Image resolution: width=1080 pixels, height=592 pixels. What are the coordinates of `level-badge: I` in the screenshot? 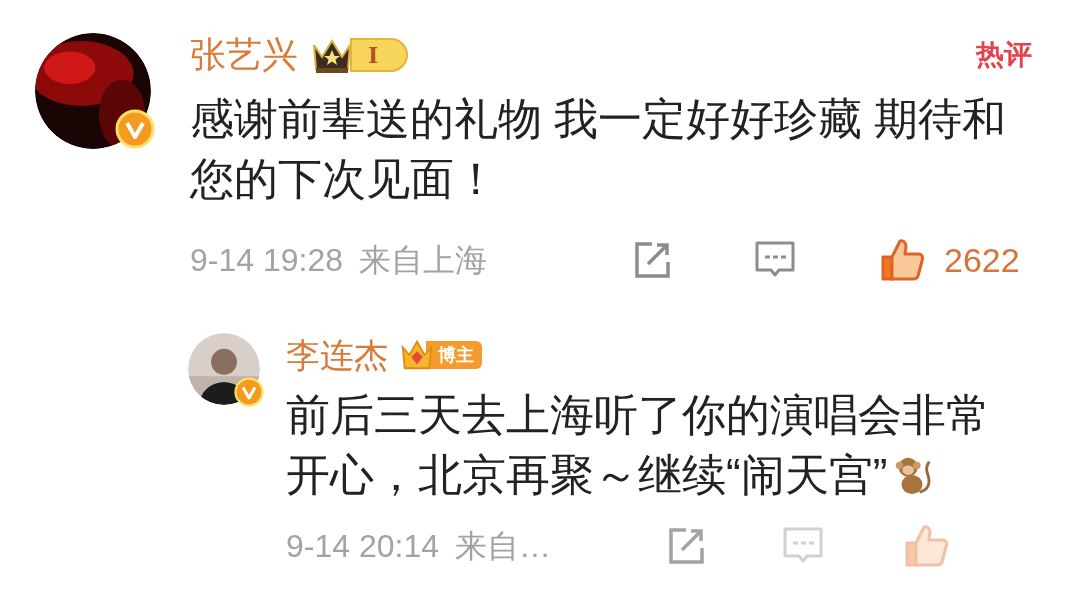 It's located at (359, 55).